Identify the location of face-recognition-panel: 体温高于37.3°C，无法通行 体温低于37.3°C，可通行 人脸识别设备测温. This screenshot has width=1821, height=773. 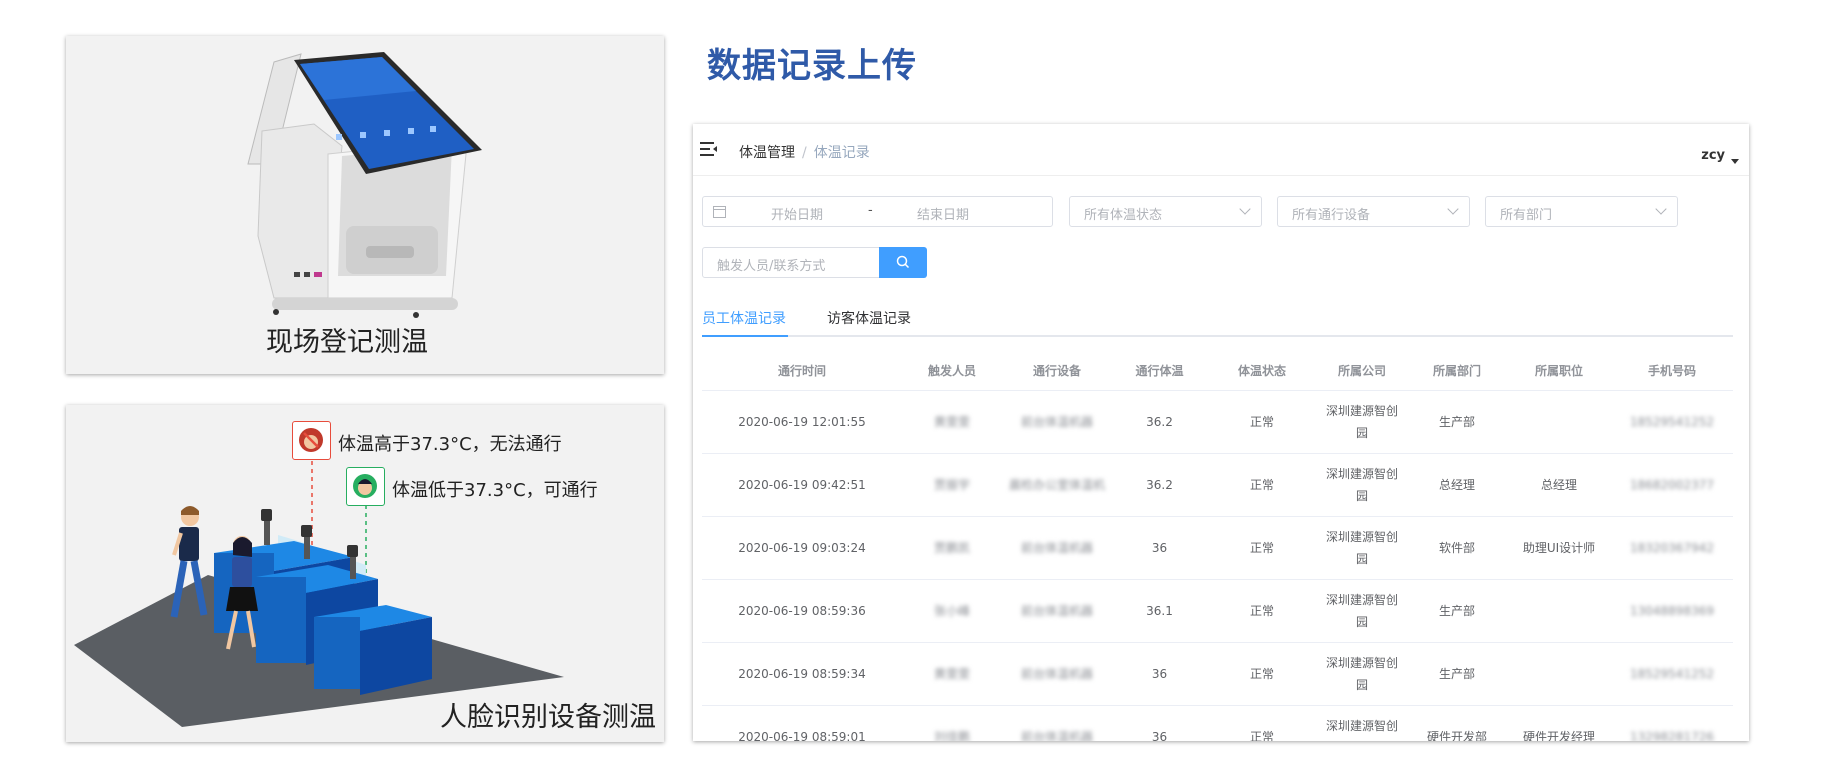
(365, 573).